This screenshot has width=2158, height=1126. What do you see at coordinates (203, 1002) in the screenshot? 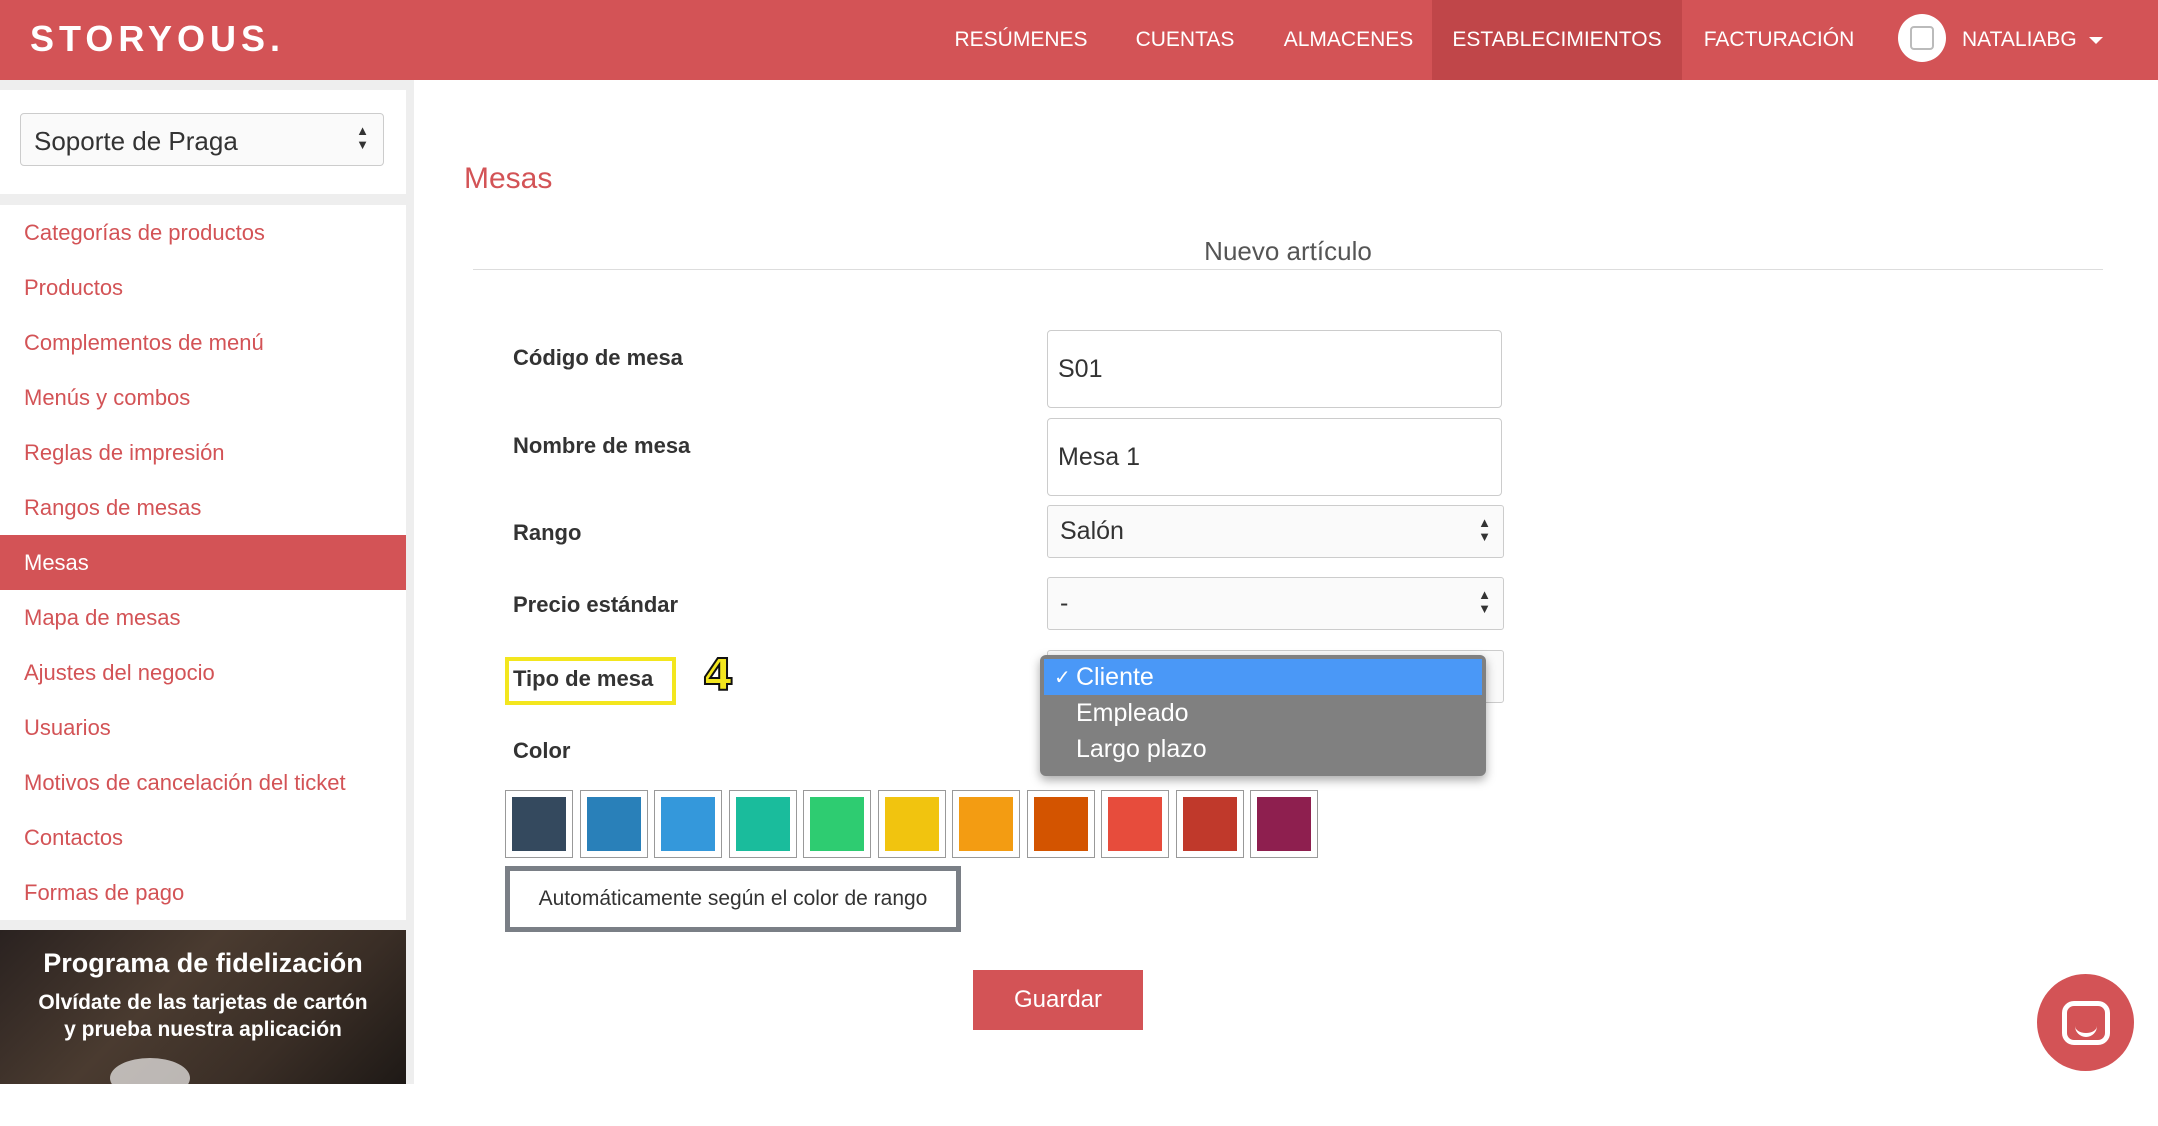
I see `promo-line-1: Olvídate de las tarjetas de cartón` at bounding box center [203, 1002].